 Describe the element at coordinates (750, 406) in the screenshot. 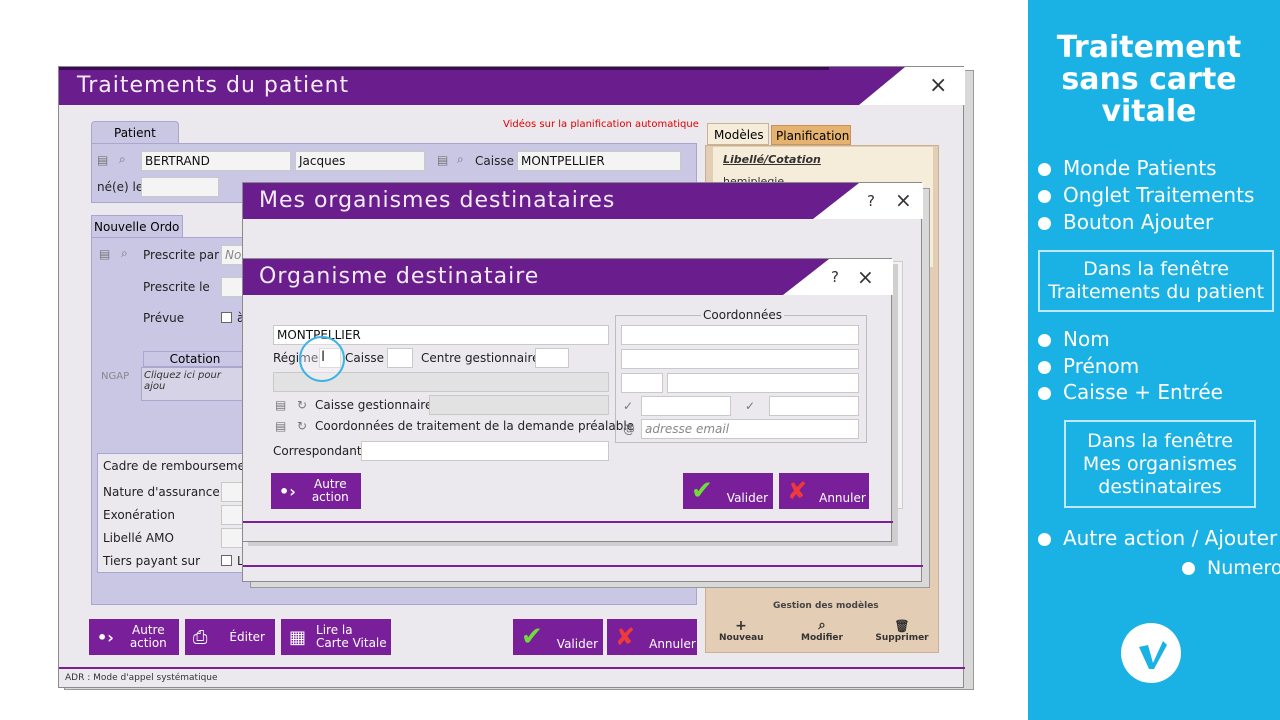

I see `fax-icon: ✓` at that location.